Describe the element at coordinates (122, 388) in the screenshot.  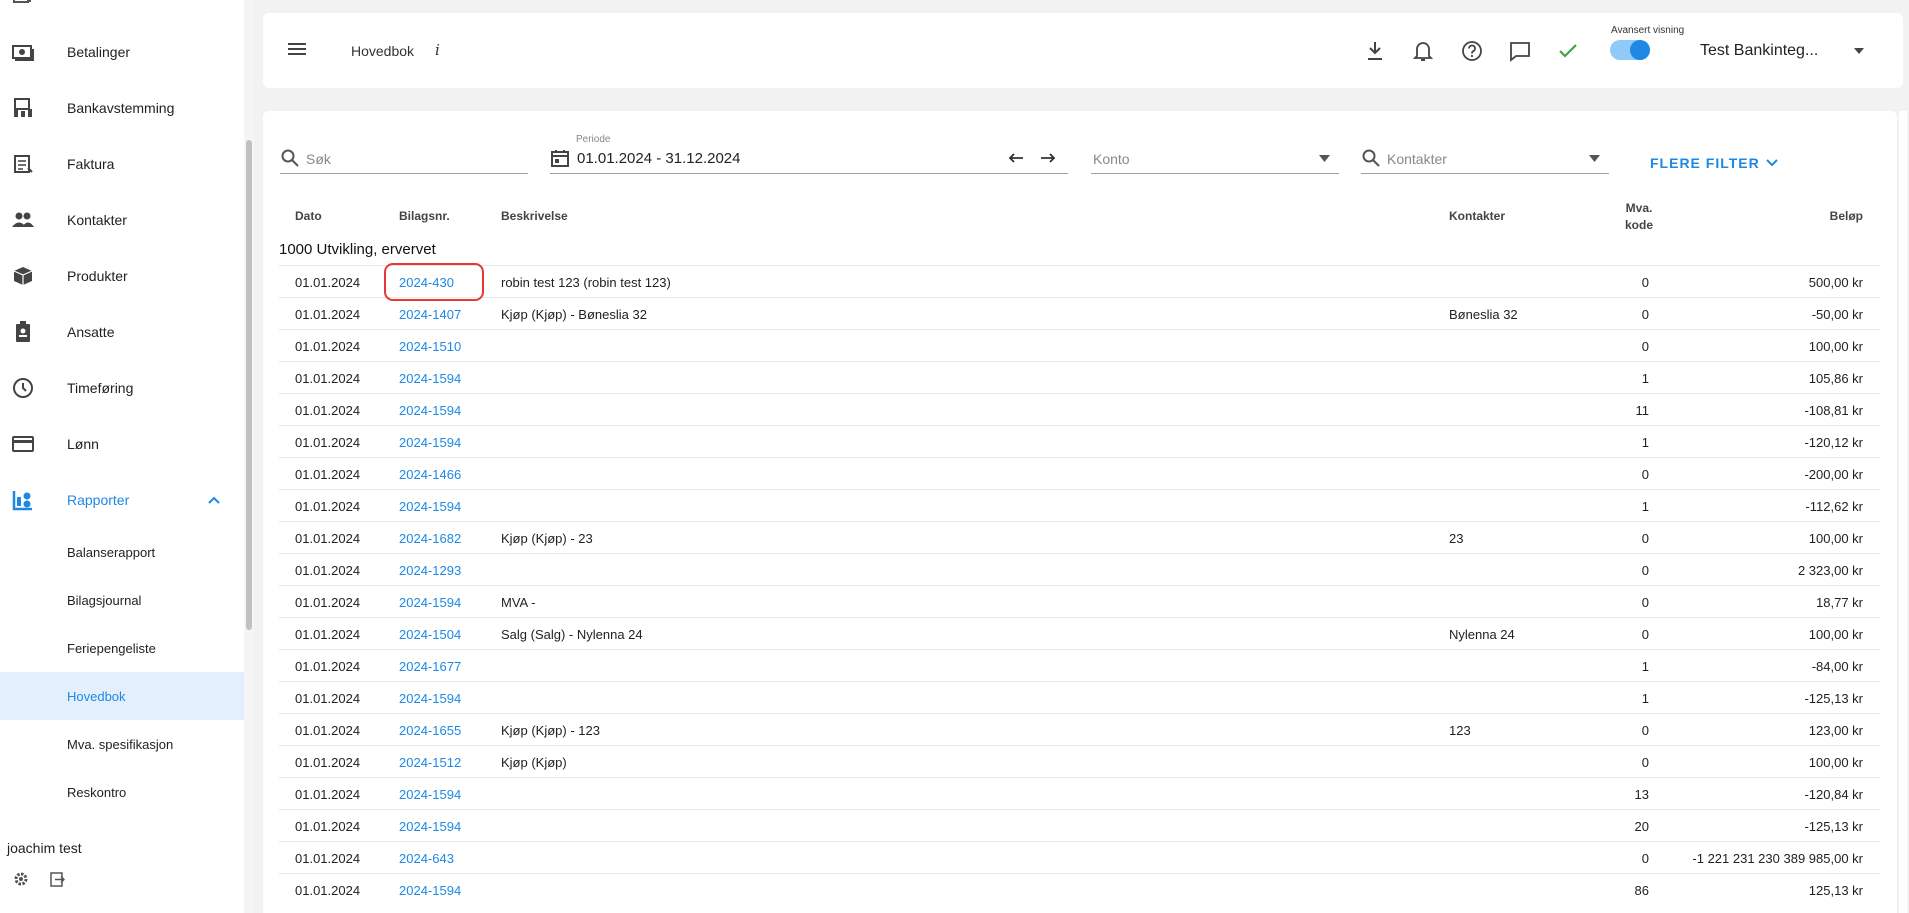
I see `sidebar-item-timeforing: Timeføring` at that location.